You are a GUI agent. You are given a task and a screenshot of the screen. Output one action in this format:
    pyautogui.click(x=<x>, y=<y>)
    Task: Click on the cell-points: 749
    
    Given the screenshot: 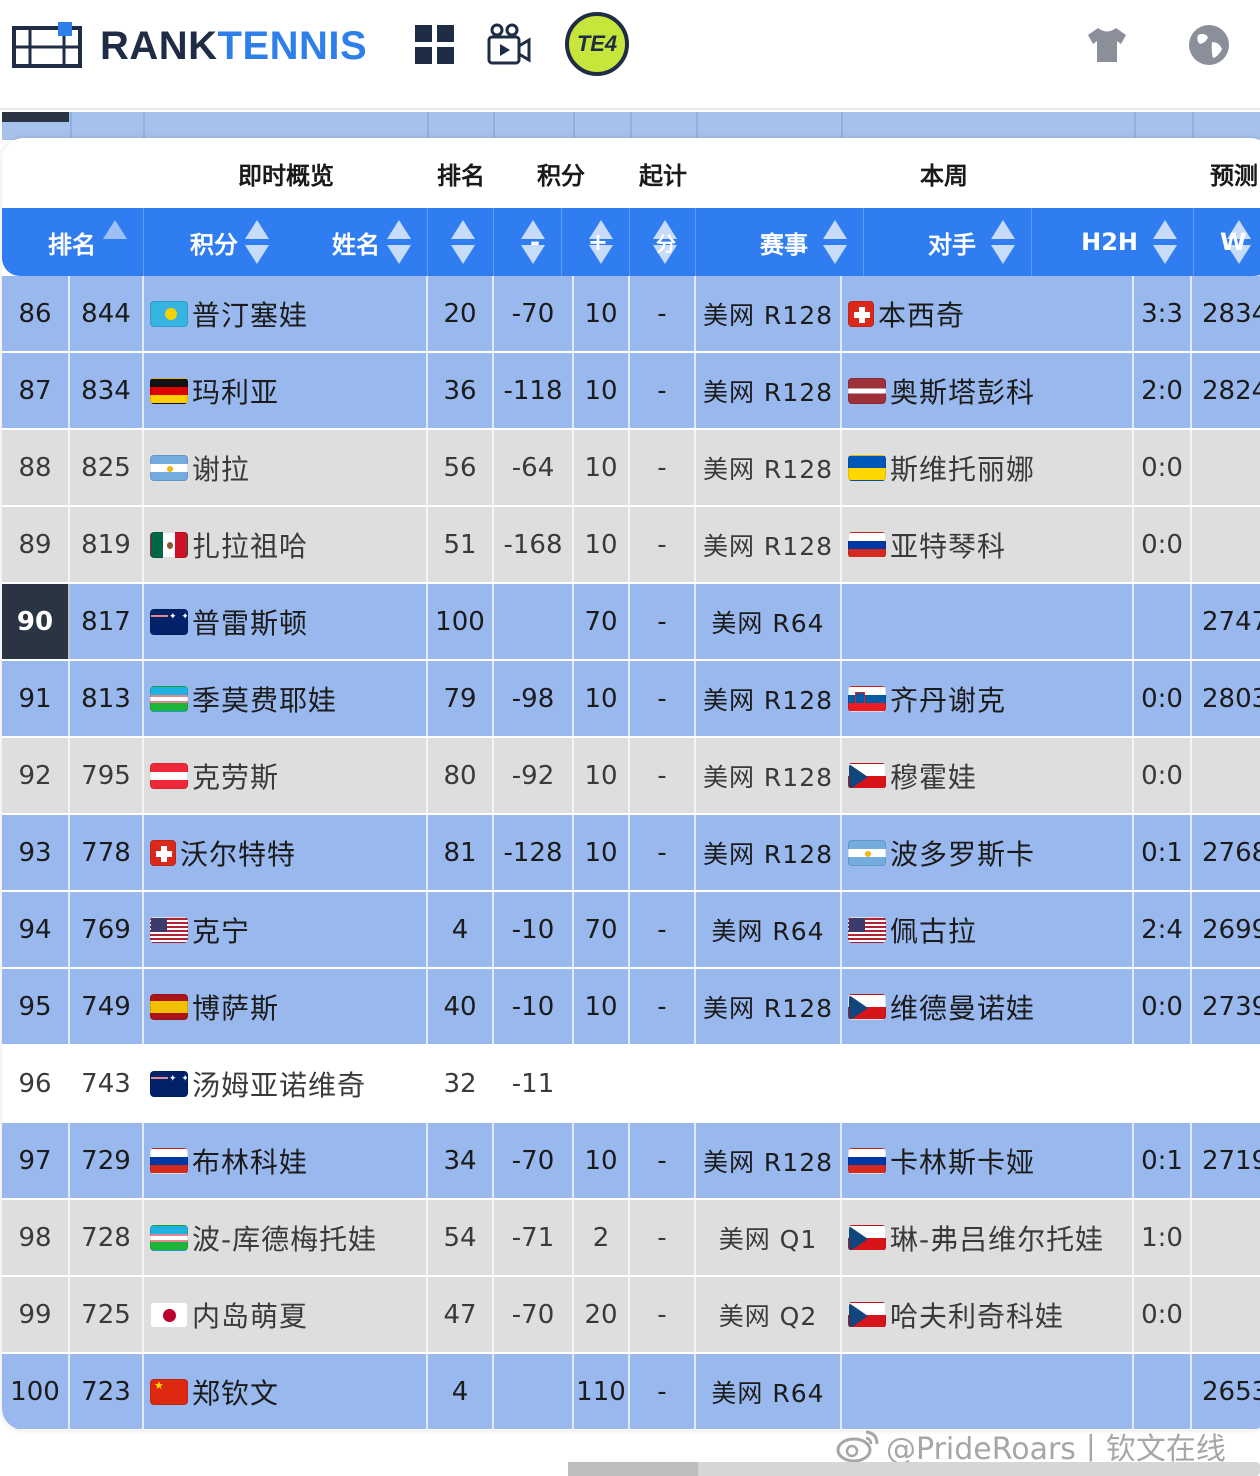 What is the action you would take?
    pyautogui.click(x=107, y=1006)
    